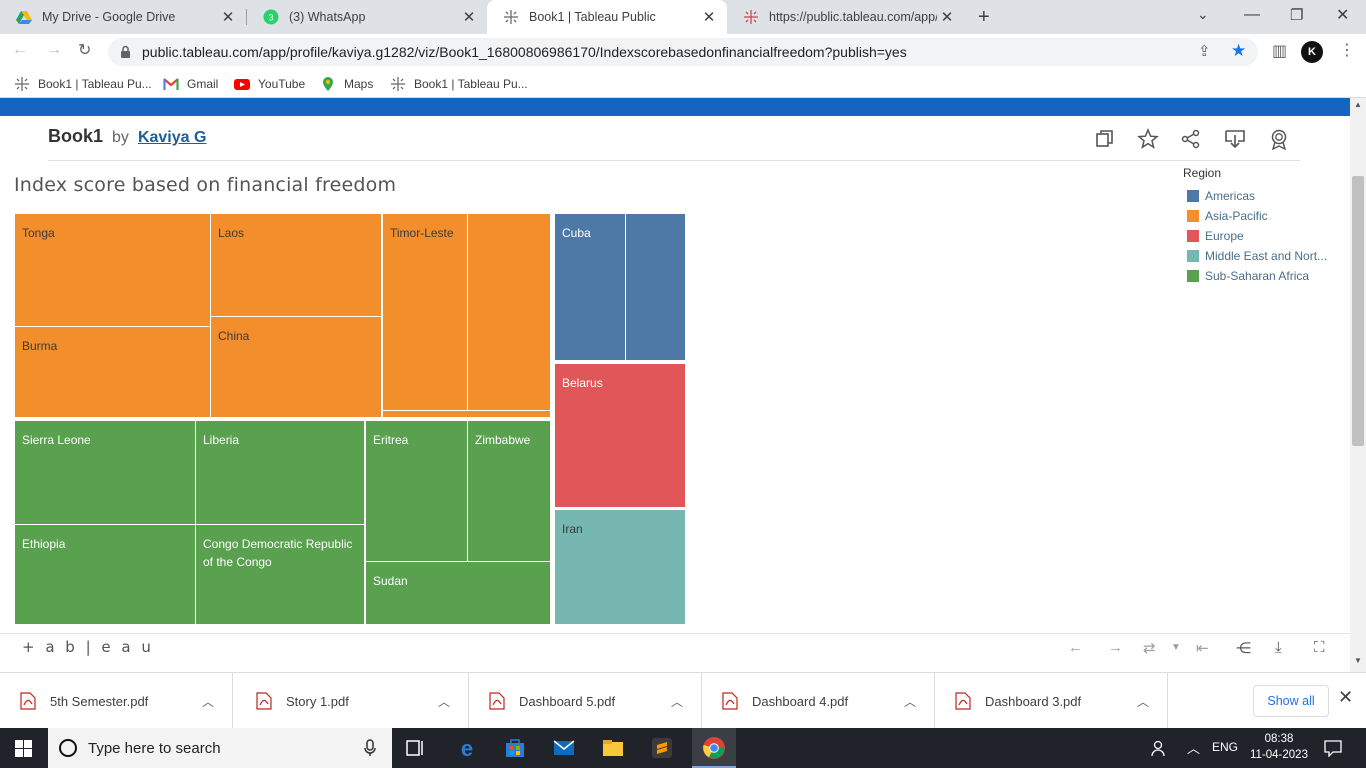  I want to click on mail-icon, so click(564, 748).